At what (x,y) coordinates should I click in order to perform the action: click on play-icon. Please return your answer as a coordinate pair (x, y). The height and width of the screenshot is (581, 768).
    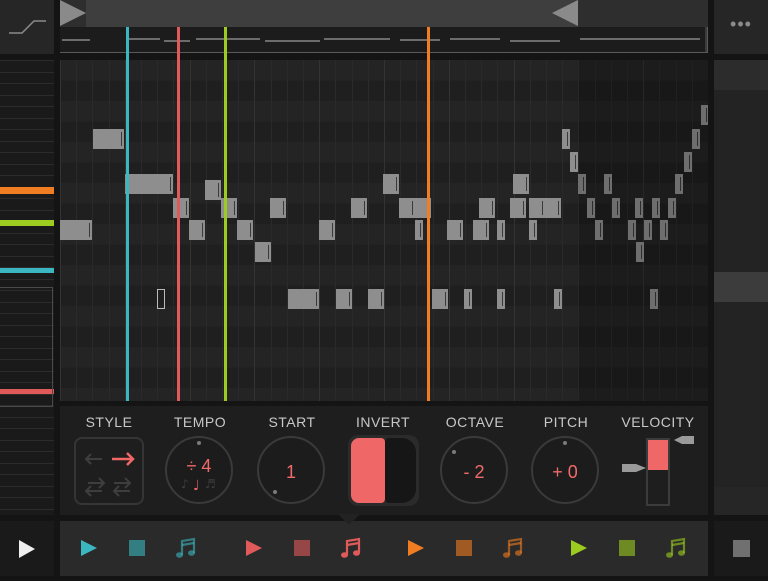
    Looking at the image, I should click on (27, 549).